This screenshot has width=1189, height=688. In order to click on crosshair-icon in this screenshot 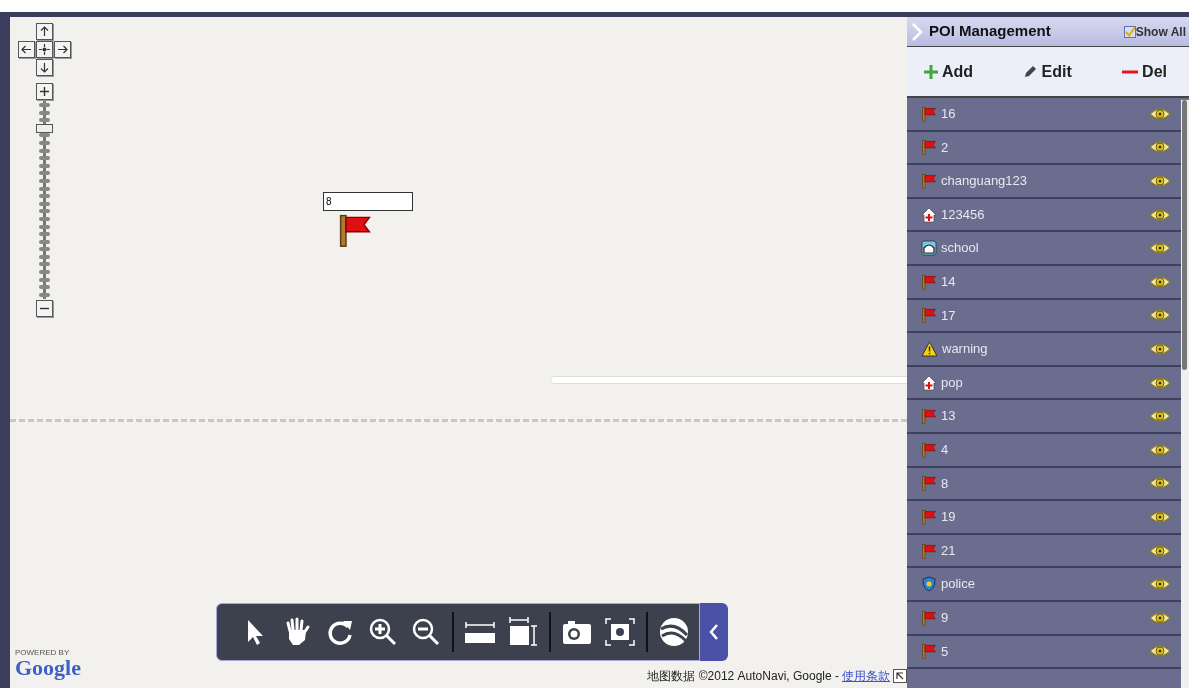, I will do `click(44, 49)`.